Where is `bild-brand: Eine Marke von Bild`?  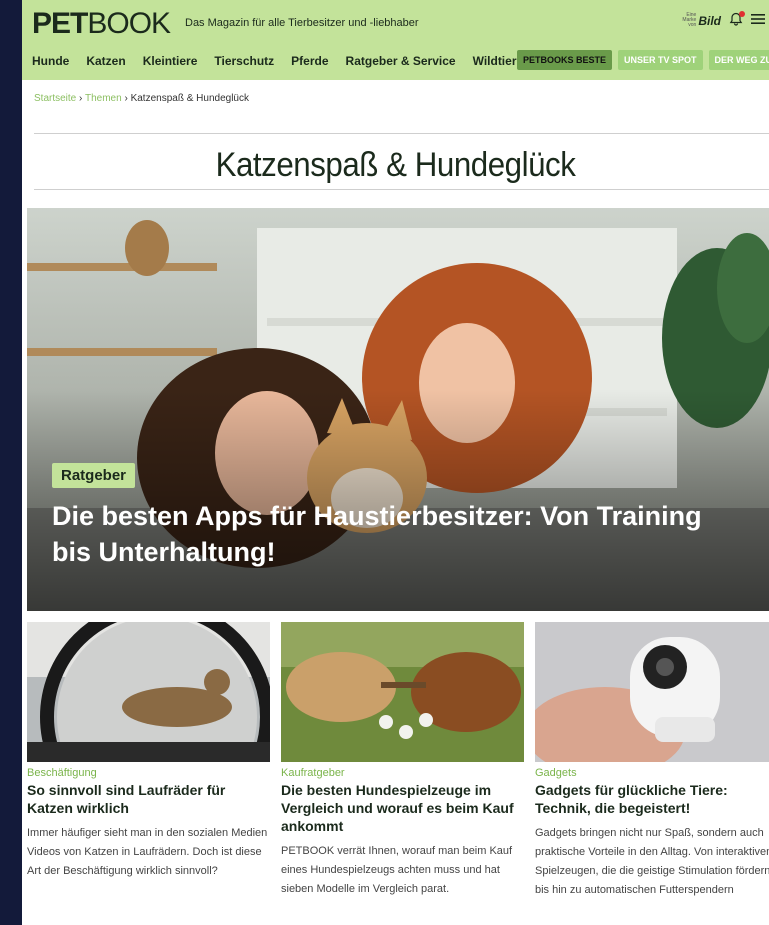
bild-brand: Eine Marke von Bild is located at coordinates (698, 20).